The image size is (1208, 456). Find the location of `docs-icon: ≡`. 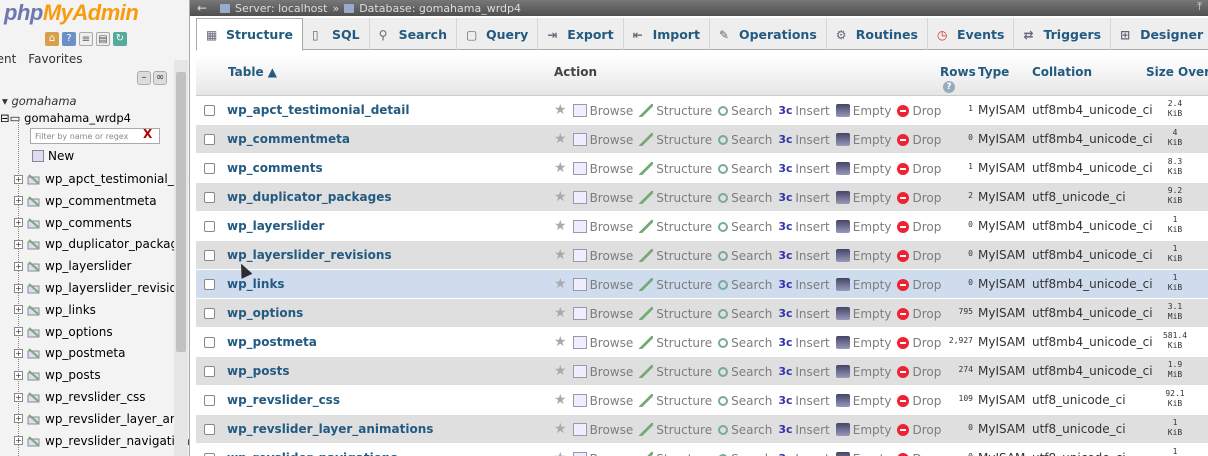

docs-icon: ≡ is located at coordinates (86, 39).